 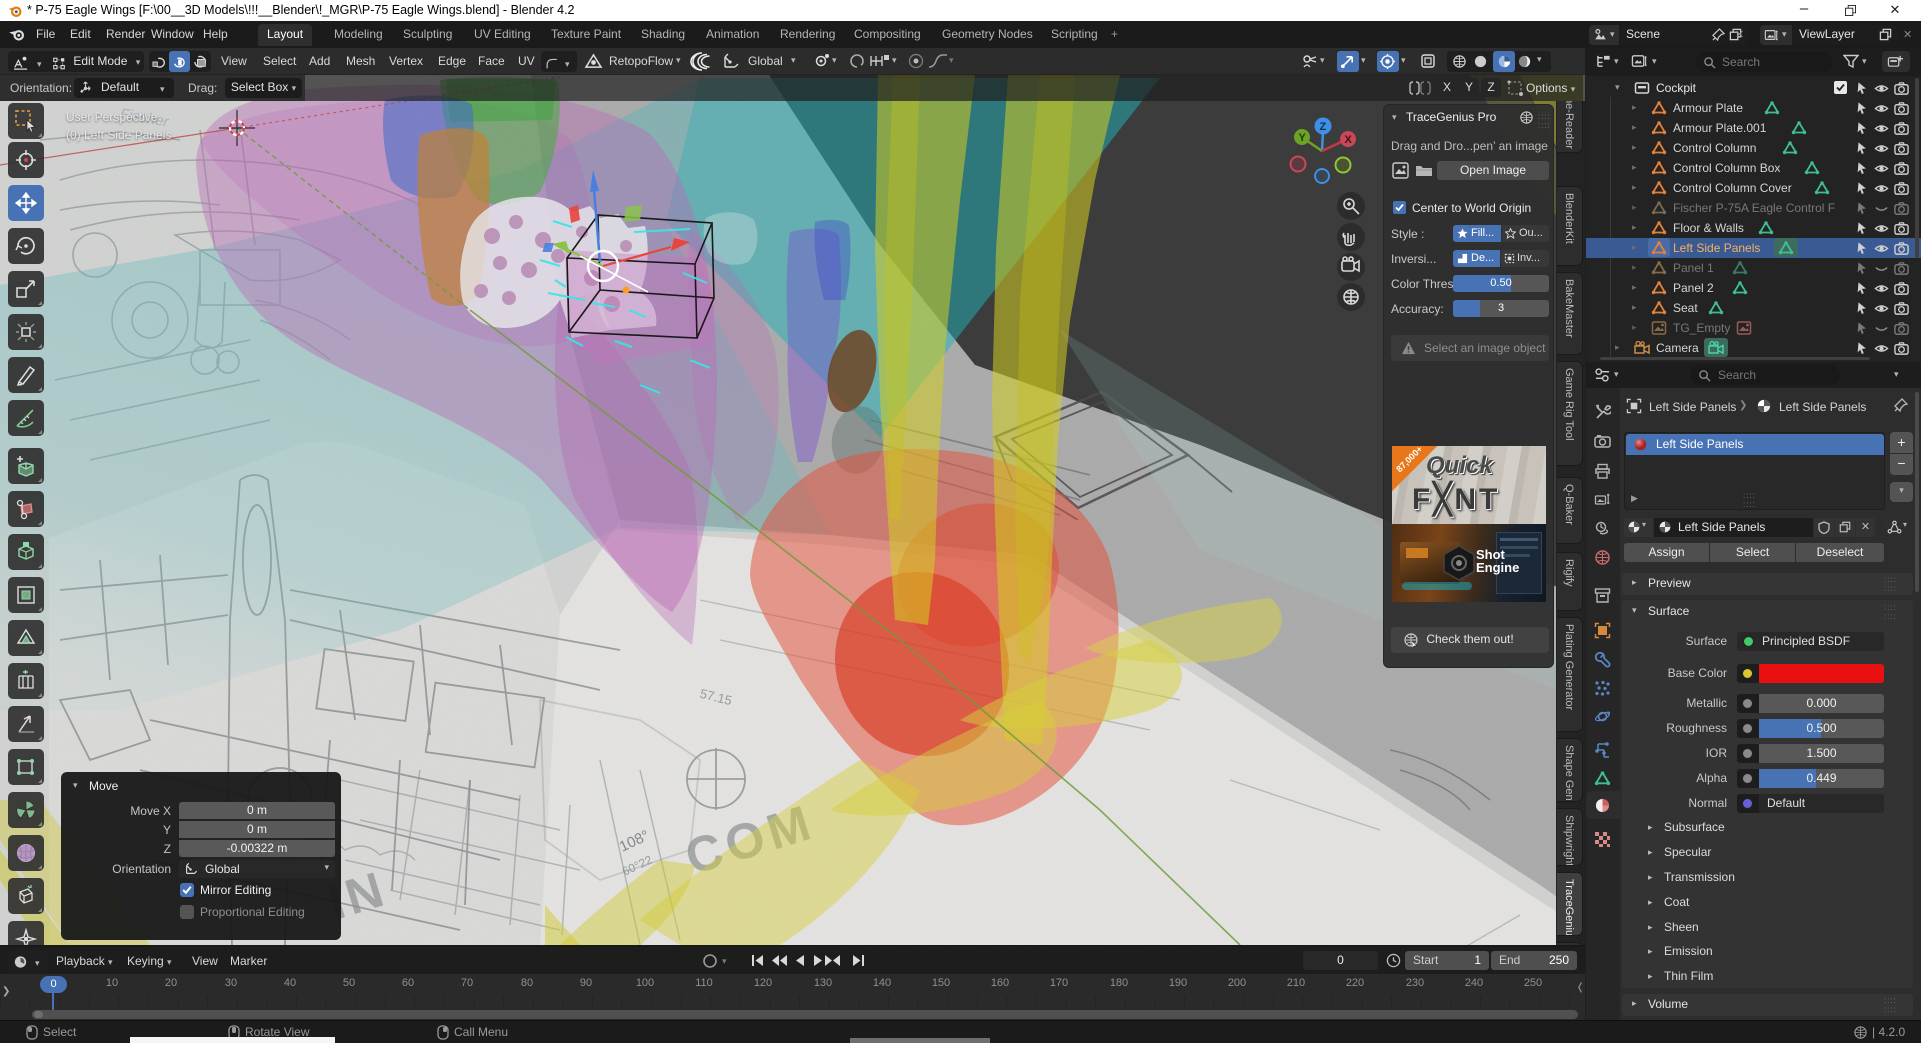 I want to click on svg-text: Y, so click(x=1303, y=138).